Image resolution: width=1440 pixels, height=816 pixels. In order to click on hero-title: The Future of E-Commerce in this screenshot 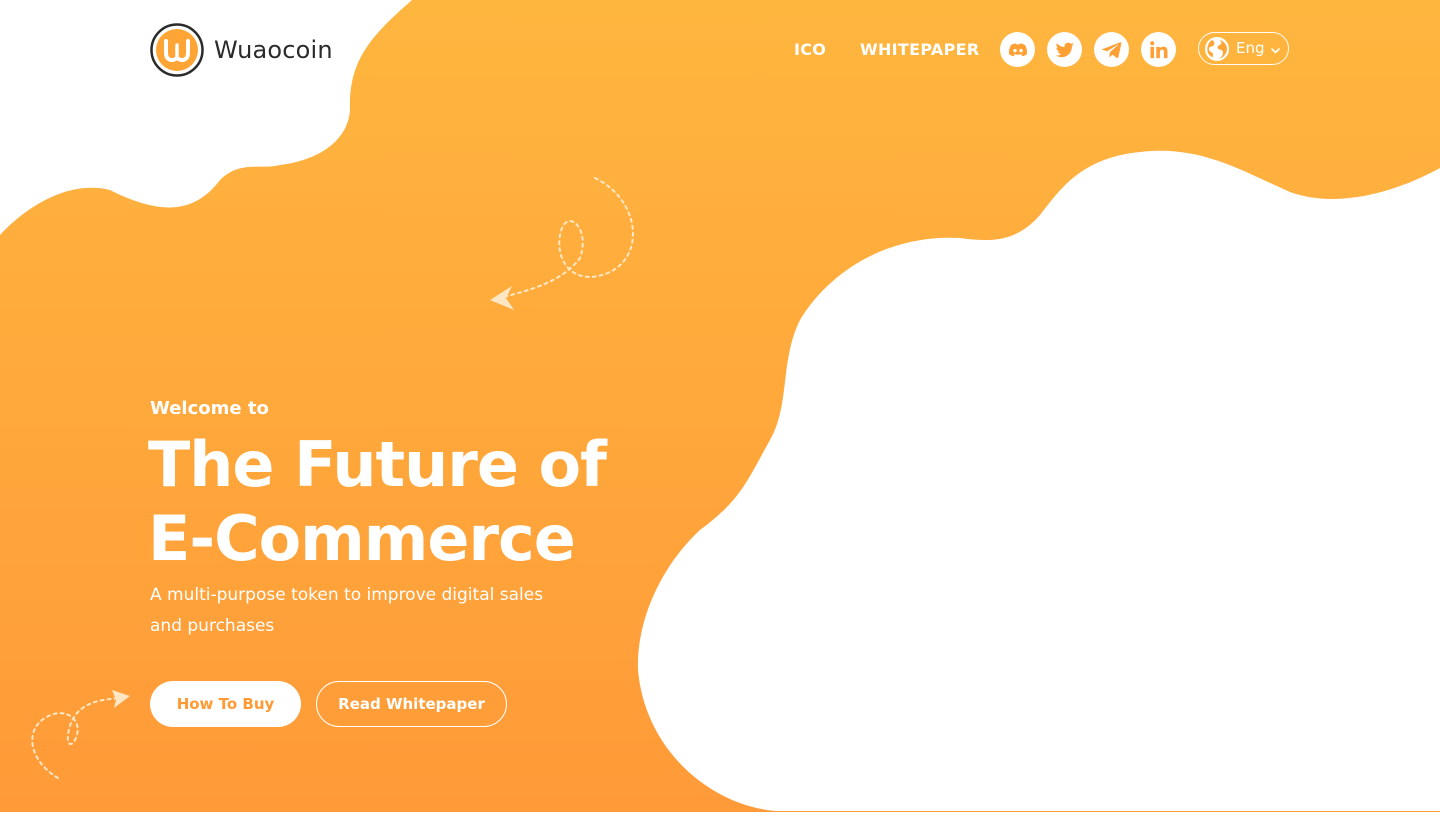, I will do `click(377, 502)`.